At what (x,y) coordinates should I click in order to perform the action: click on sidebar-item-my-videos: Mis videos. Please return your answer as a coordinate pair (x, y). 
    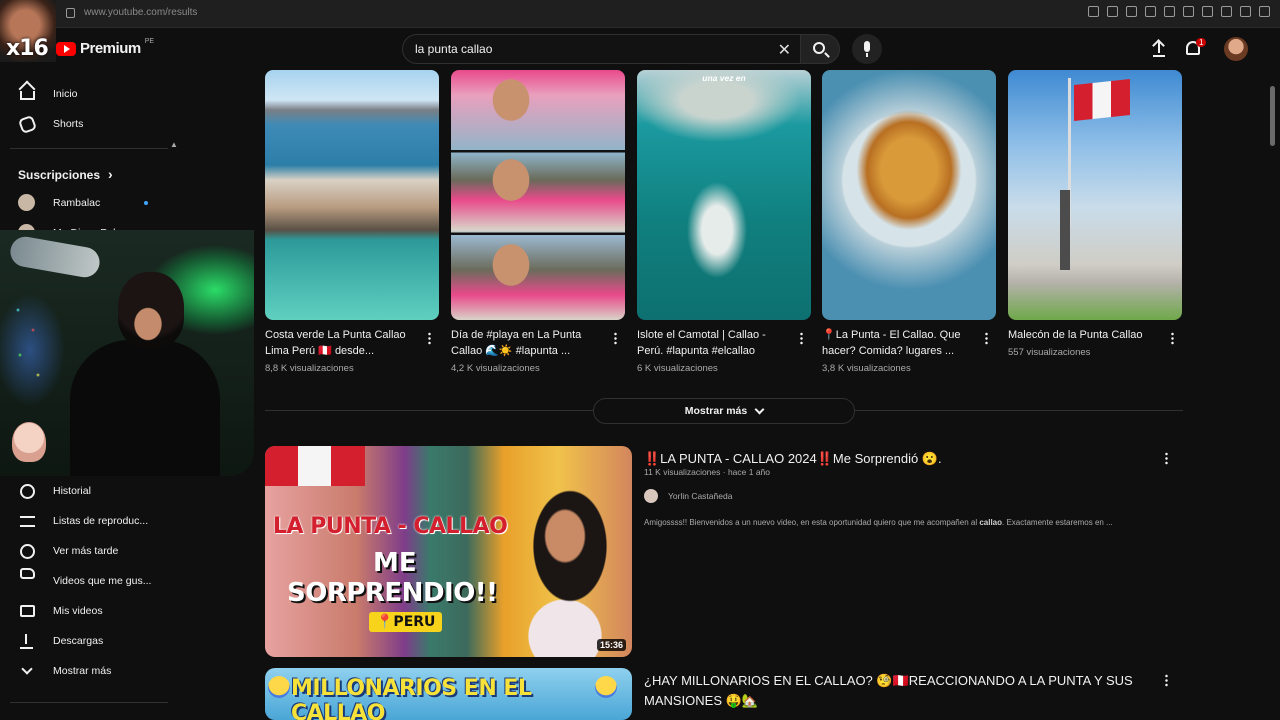
    Looking at the image, I should click on (89, 611).